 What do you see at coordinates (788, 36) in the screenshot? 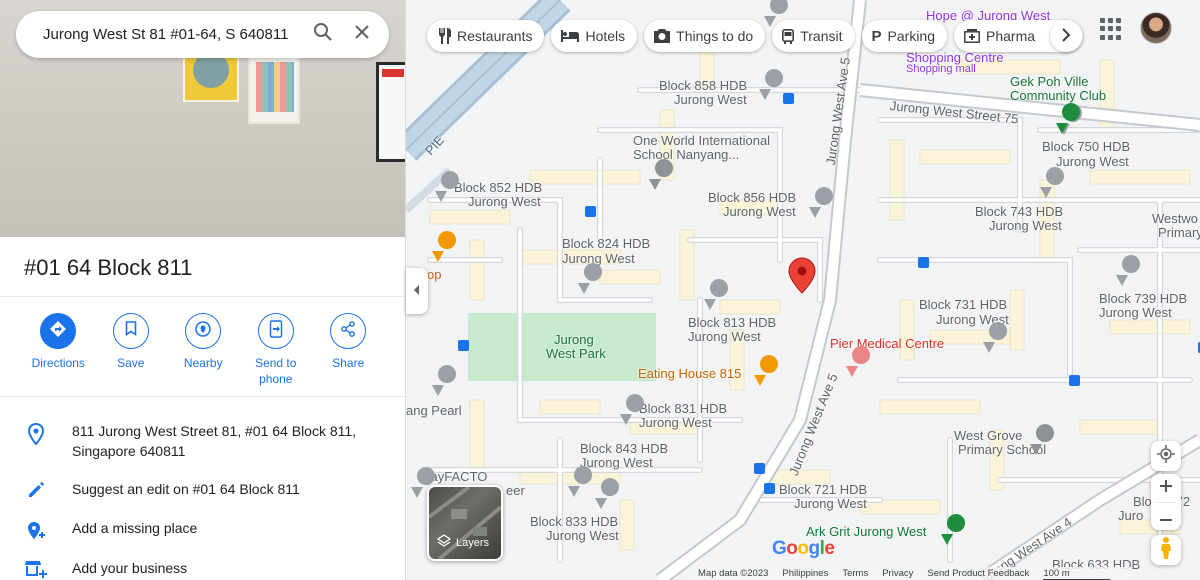
I see `transit-icon` at bounding box center [788, 36].